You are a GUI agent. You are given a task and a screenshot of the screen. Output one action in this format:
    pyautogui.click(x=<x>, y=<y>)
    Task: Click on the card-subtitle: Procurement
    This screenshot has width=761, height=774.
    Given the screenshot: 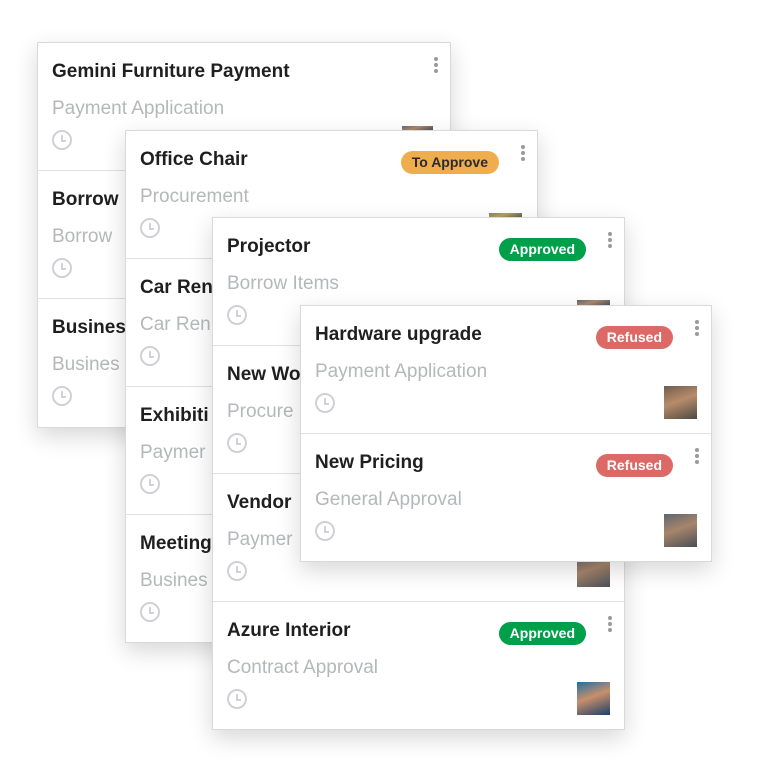 What is the action you would take?
    pyautogui.click(x=194, y=196)
    